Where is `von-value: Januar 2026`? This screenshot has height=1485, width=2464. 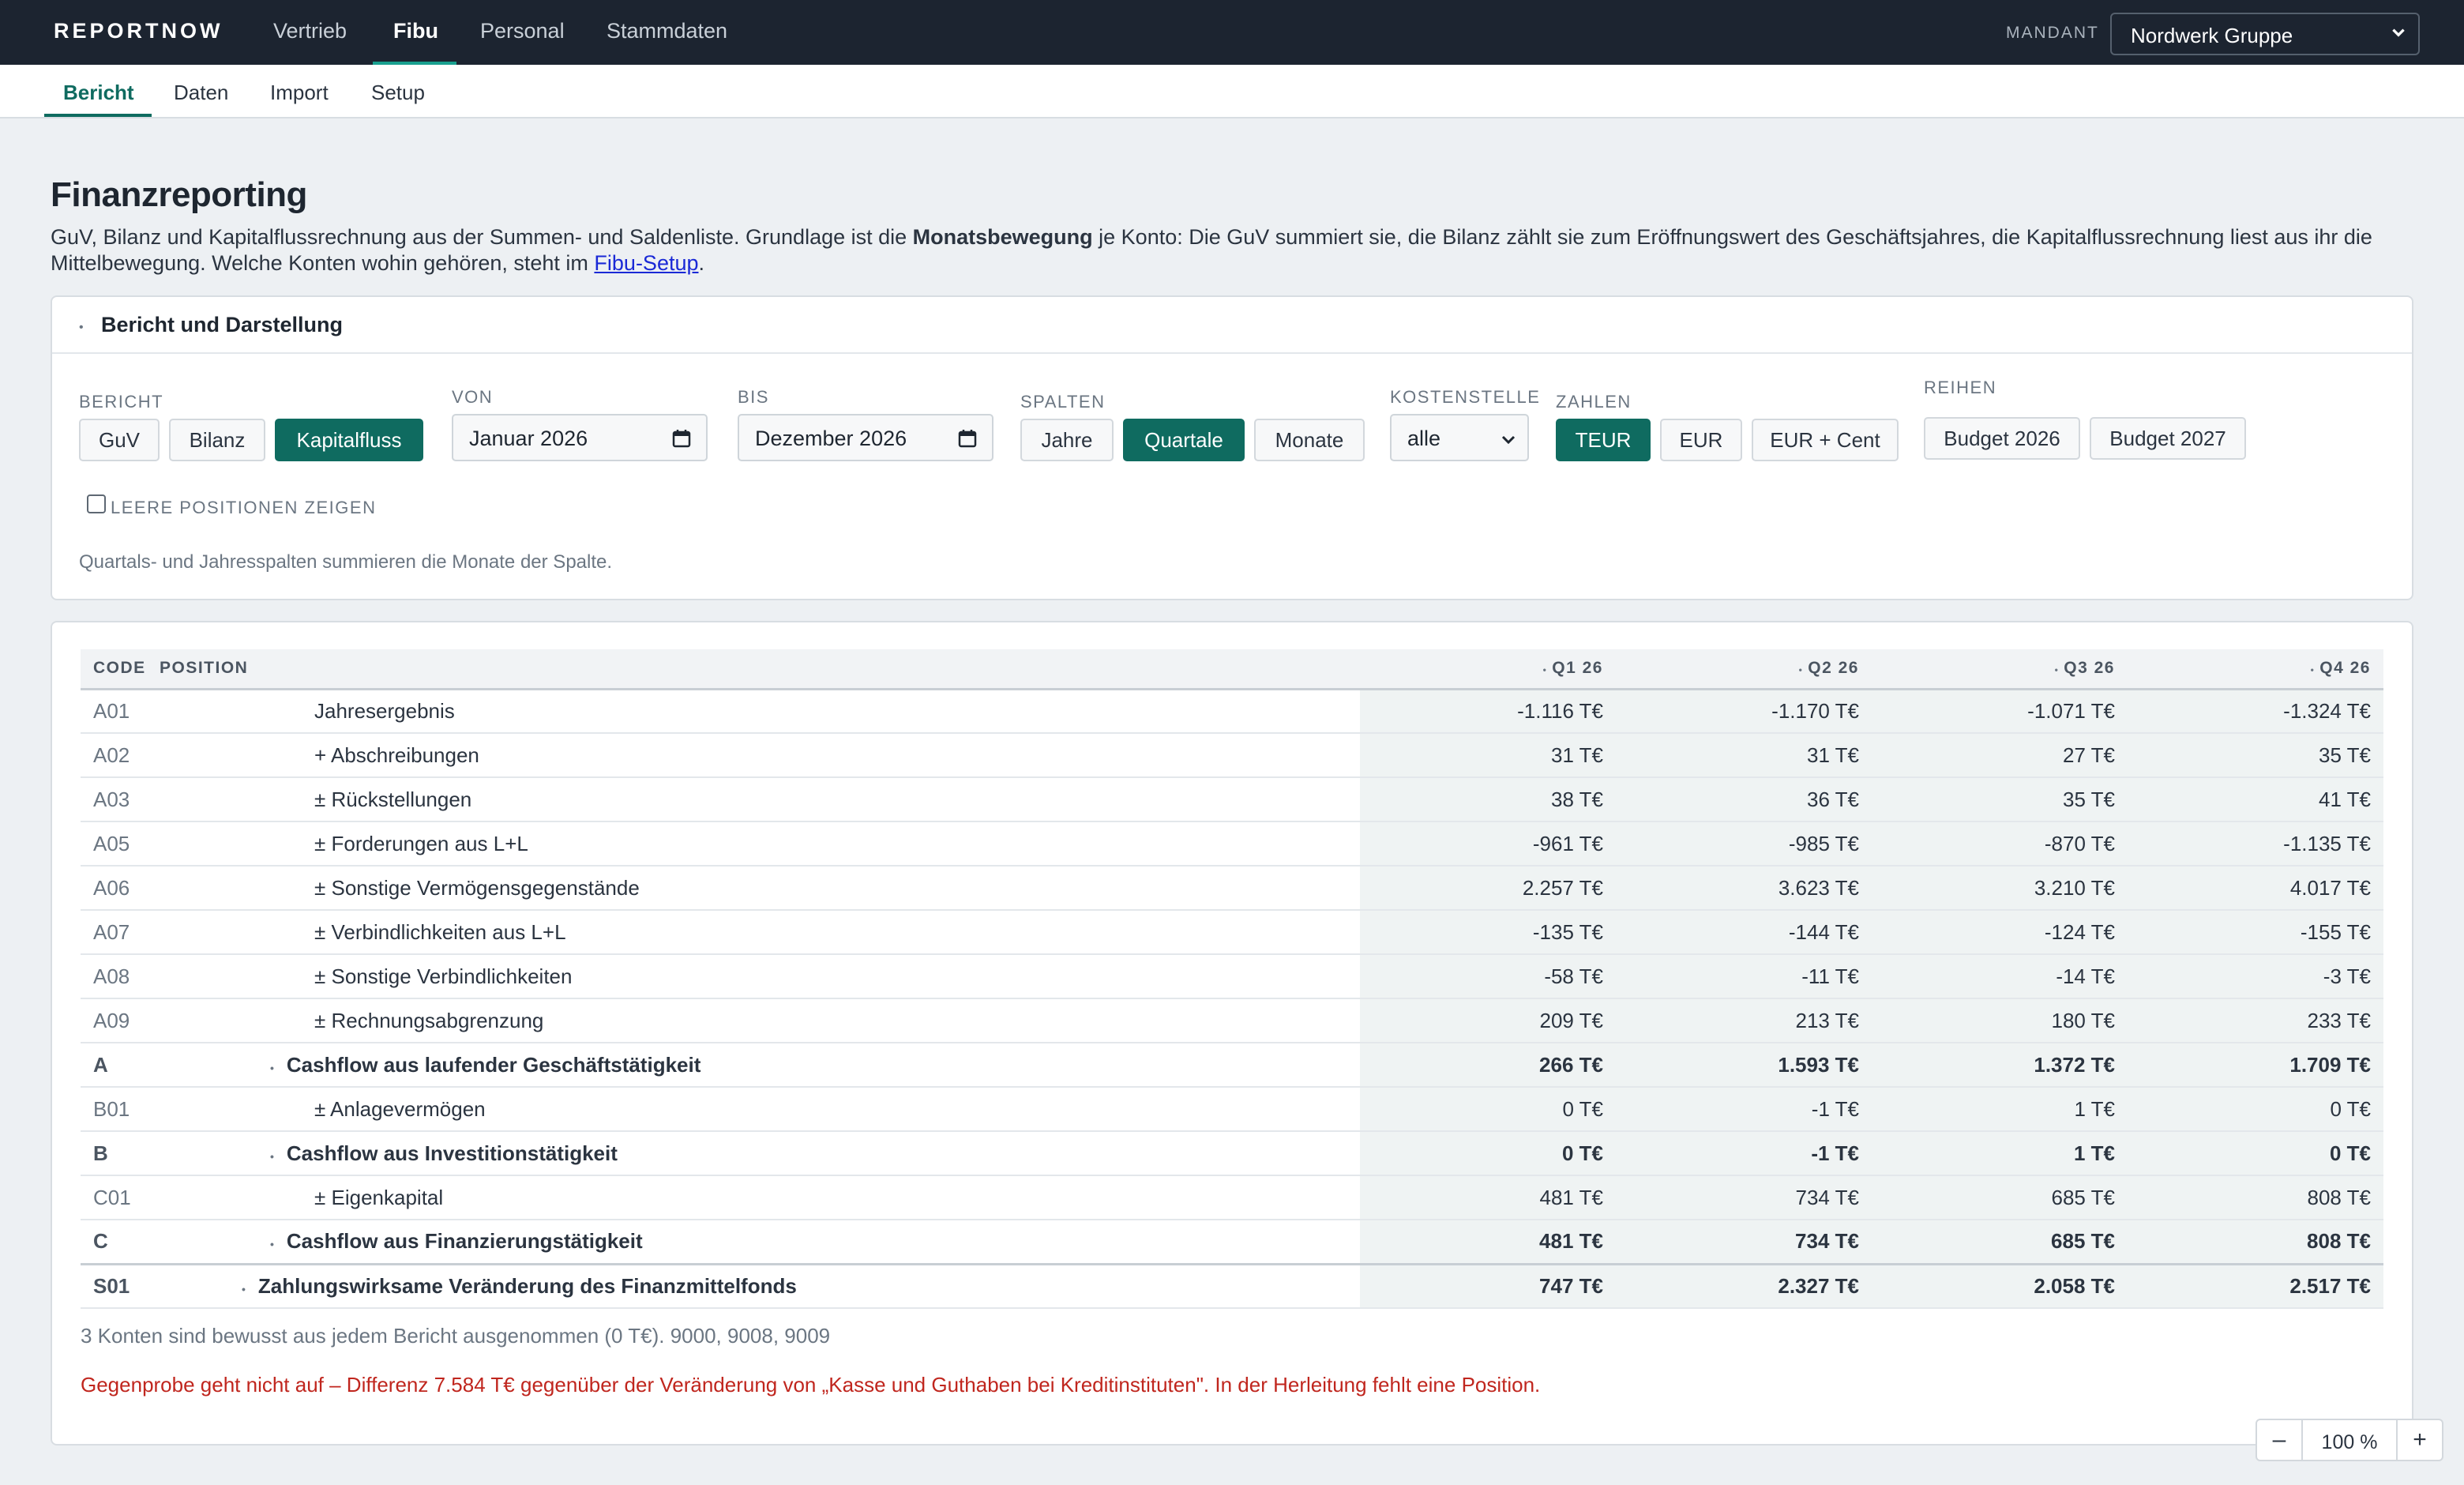 von-value: Januar 2026 is located at coordinates (528, 438).